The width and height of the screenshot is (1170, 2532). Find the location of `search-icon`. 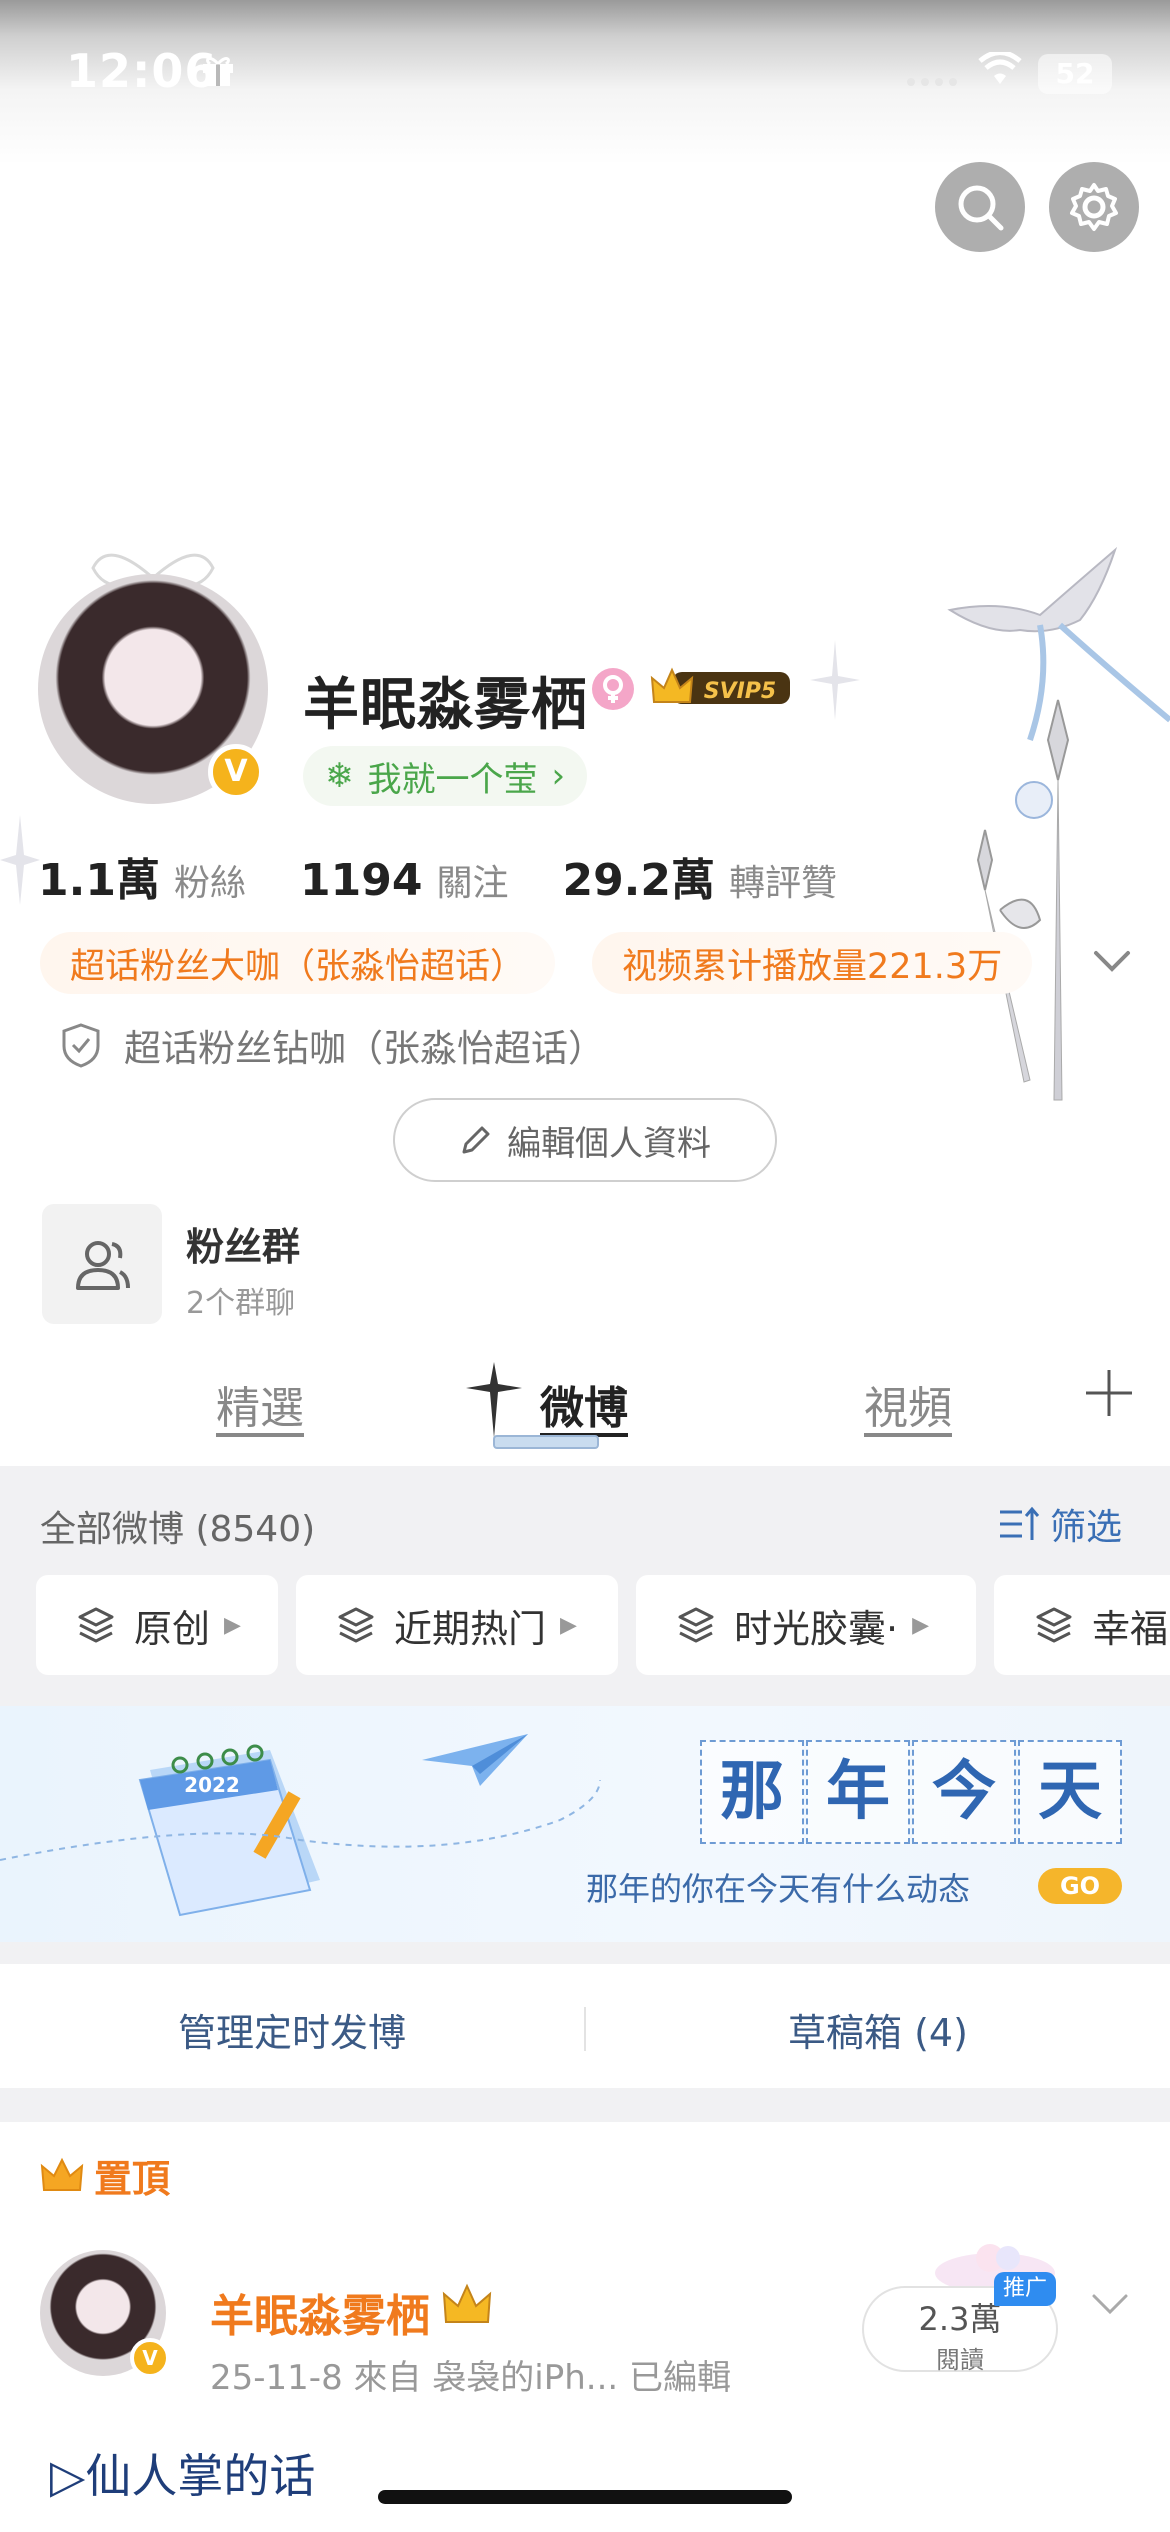

search-icon is located at coordinates (981, 208).